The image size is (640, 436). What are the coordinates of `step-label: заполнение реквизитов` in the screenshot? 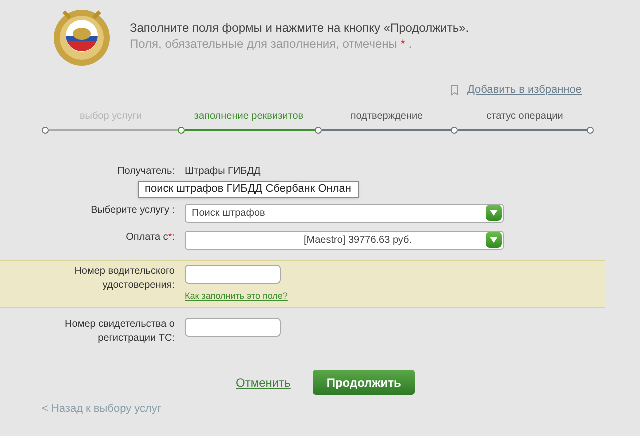 It's located at (249, 117).